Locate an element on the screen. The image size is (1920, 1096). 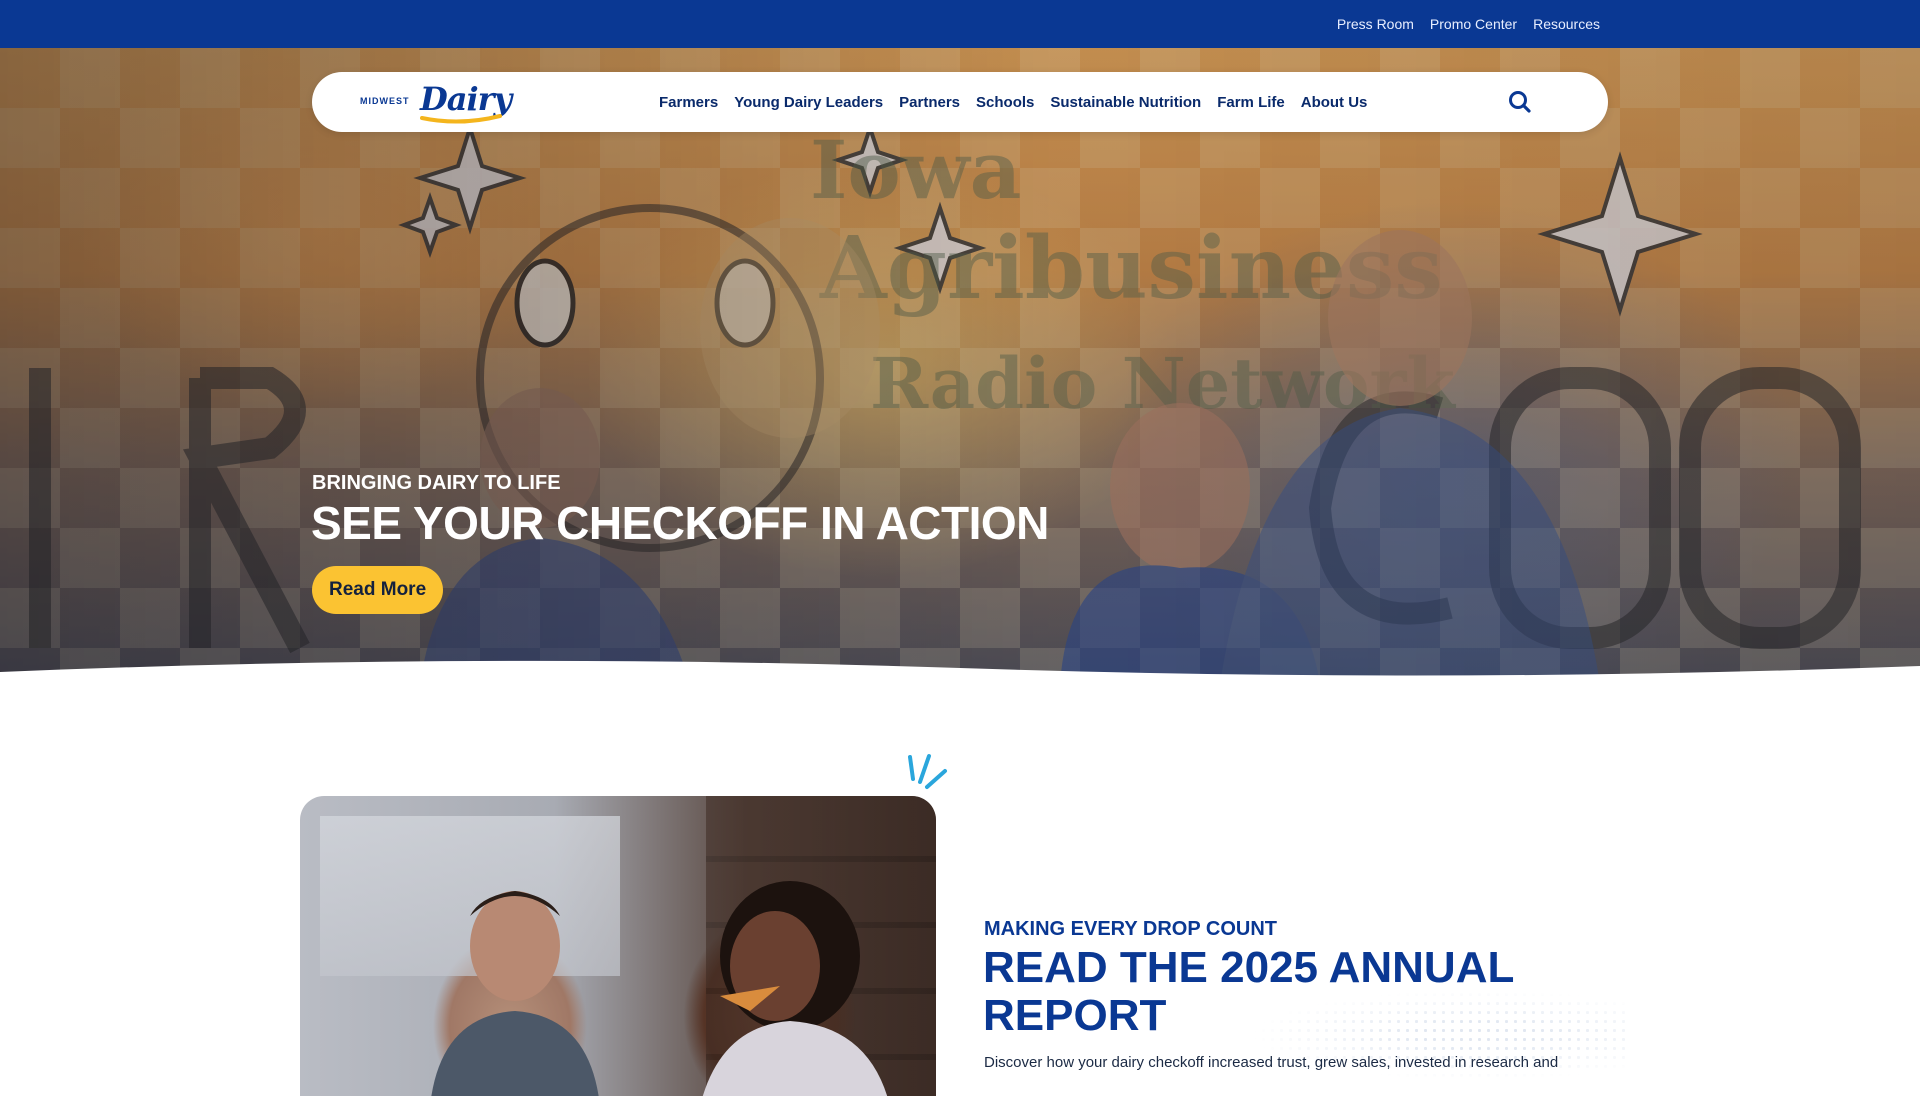
search-button is located at coordinates (1520, 102).